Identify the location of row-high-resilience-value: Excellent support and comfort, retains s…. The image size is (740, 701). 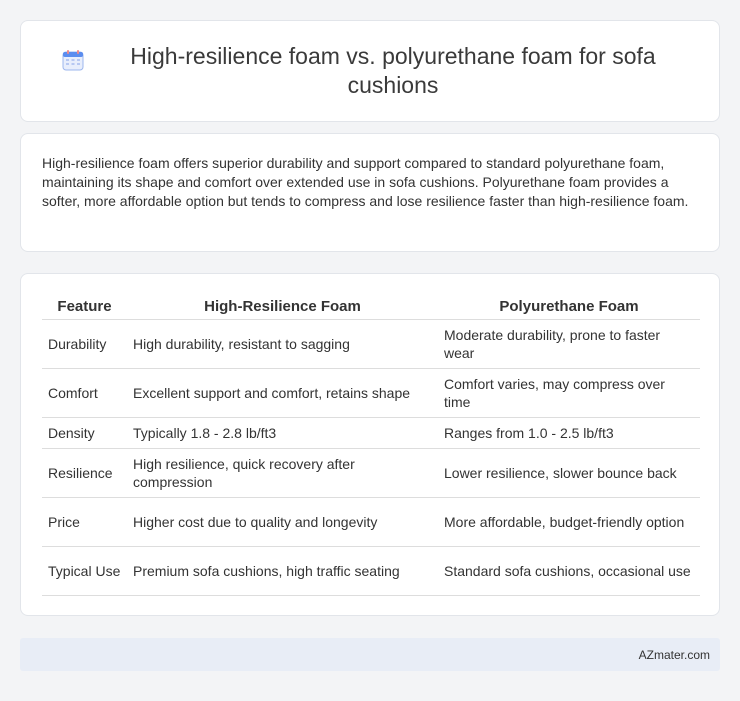
(282, 393).